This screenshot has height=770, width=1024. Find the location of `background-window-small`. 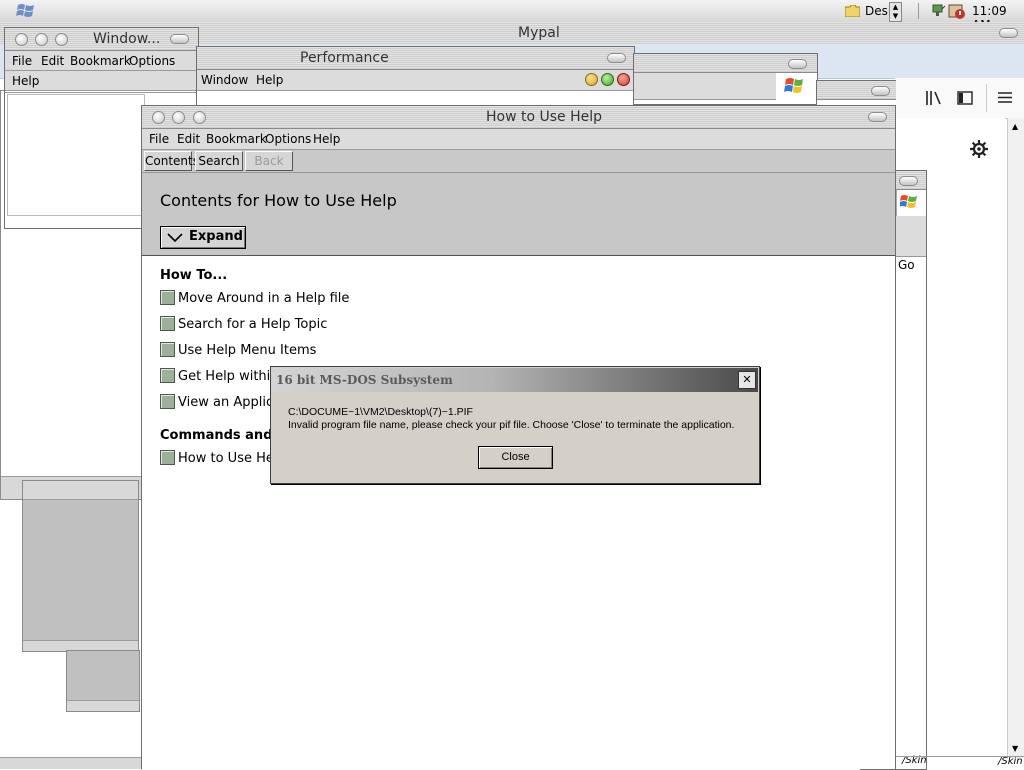

background-window-small is located at coordinates (103, 681).